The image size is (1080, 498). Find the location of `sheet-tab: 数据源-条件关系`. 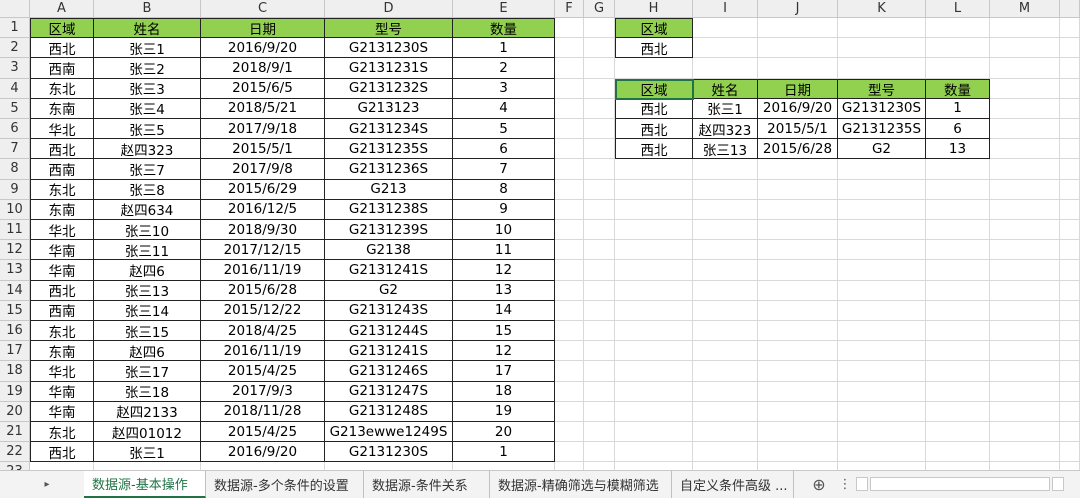

sheet-tab: 数据源-条件关系 is located at coordinates (427, 484).